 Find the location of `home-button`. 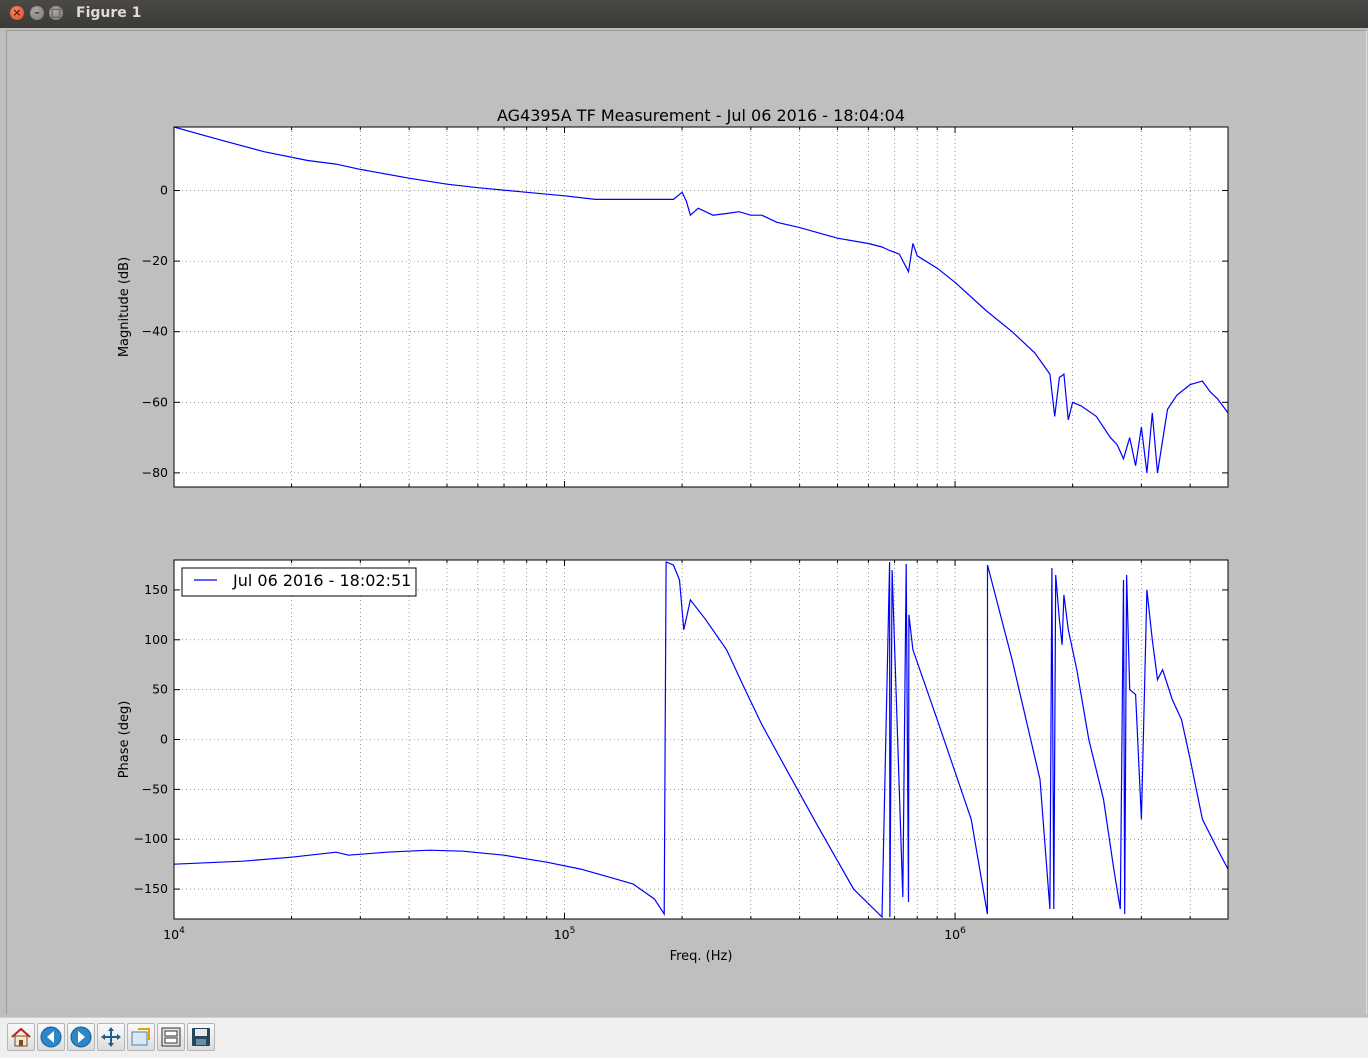

home-button is located at coordinates (21, 1037).